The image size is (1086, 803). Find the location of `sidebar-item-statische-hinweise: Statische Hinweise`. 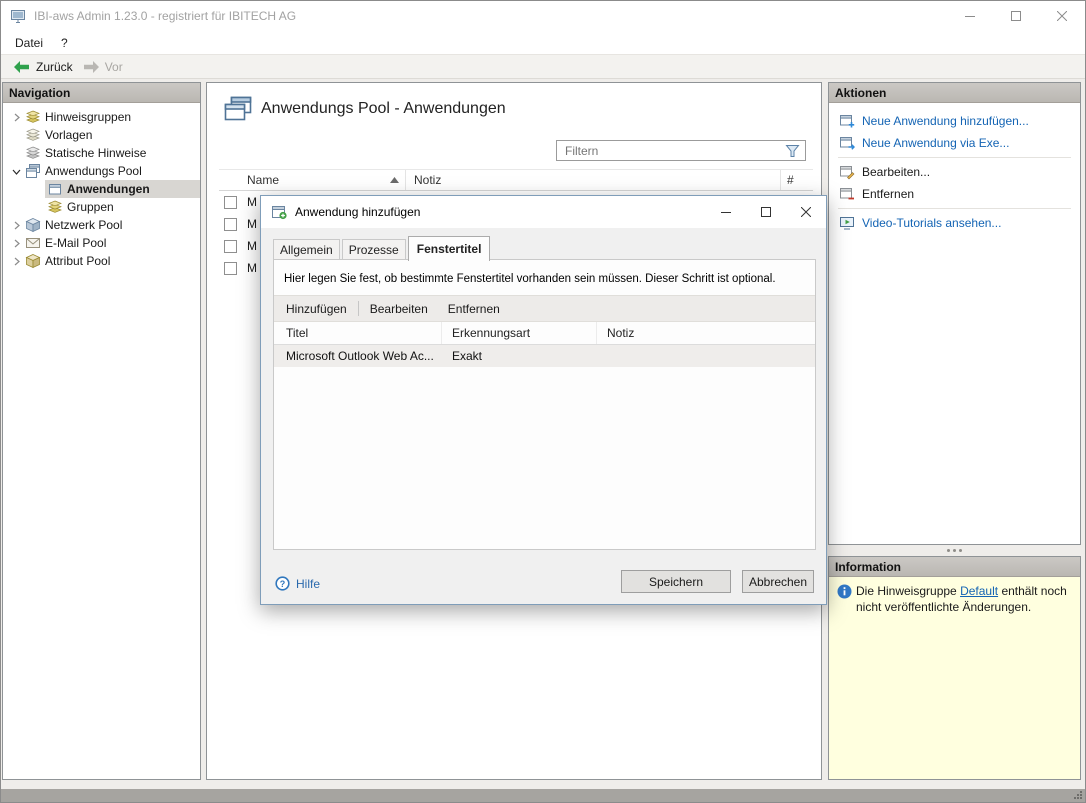

sidebar-item-statische-hinweise: Statische Hinweise is located at coordinates (101, 153).